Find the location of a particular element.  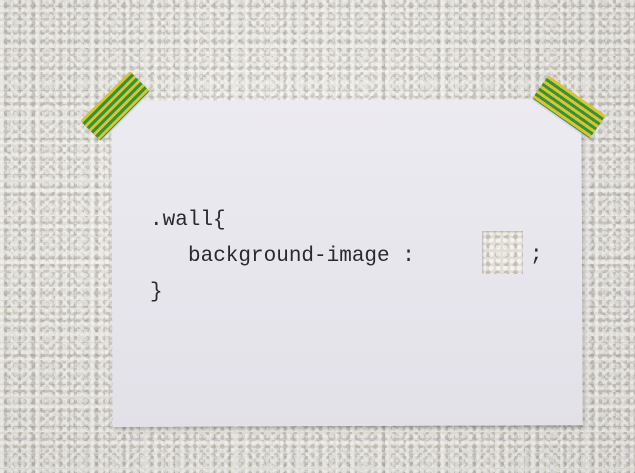

cutout-hole is located at coordinates (502, 252).